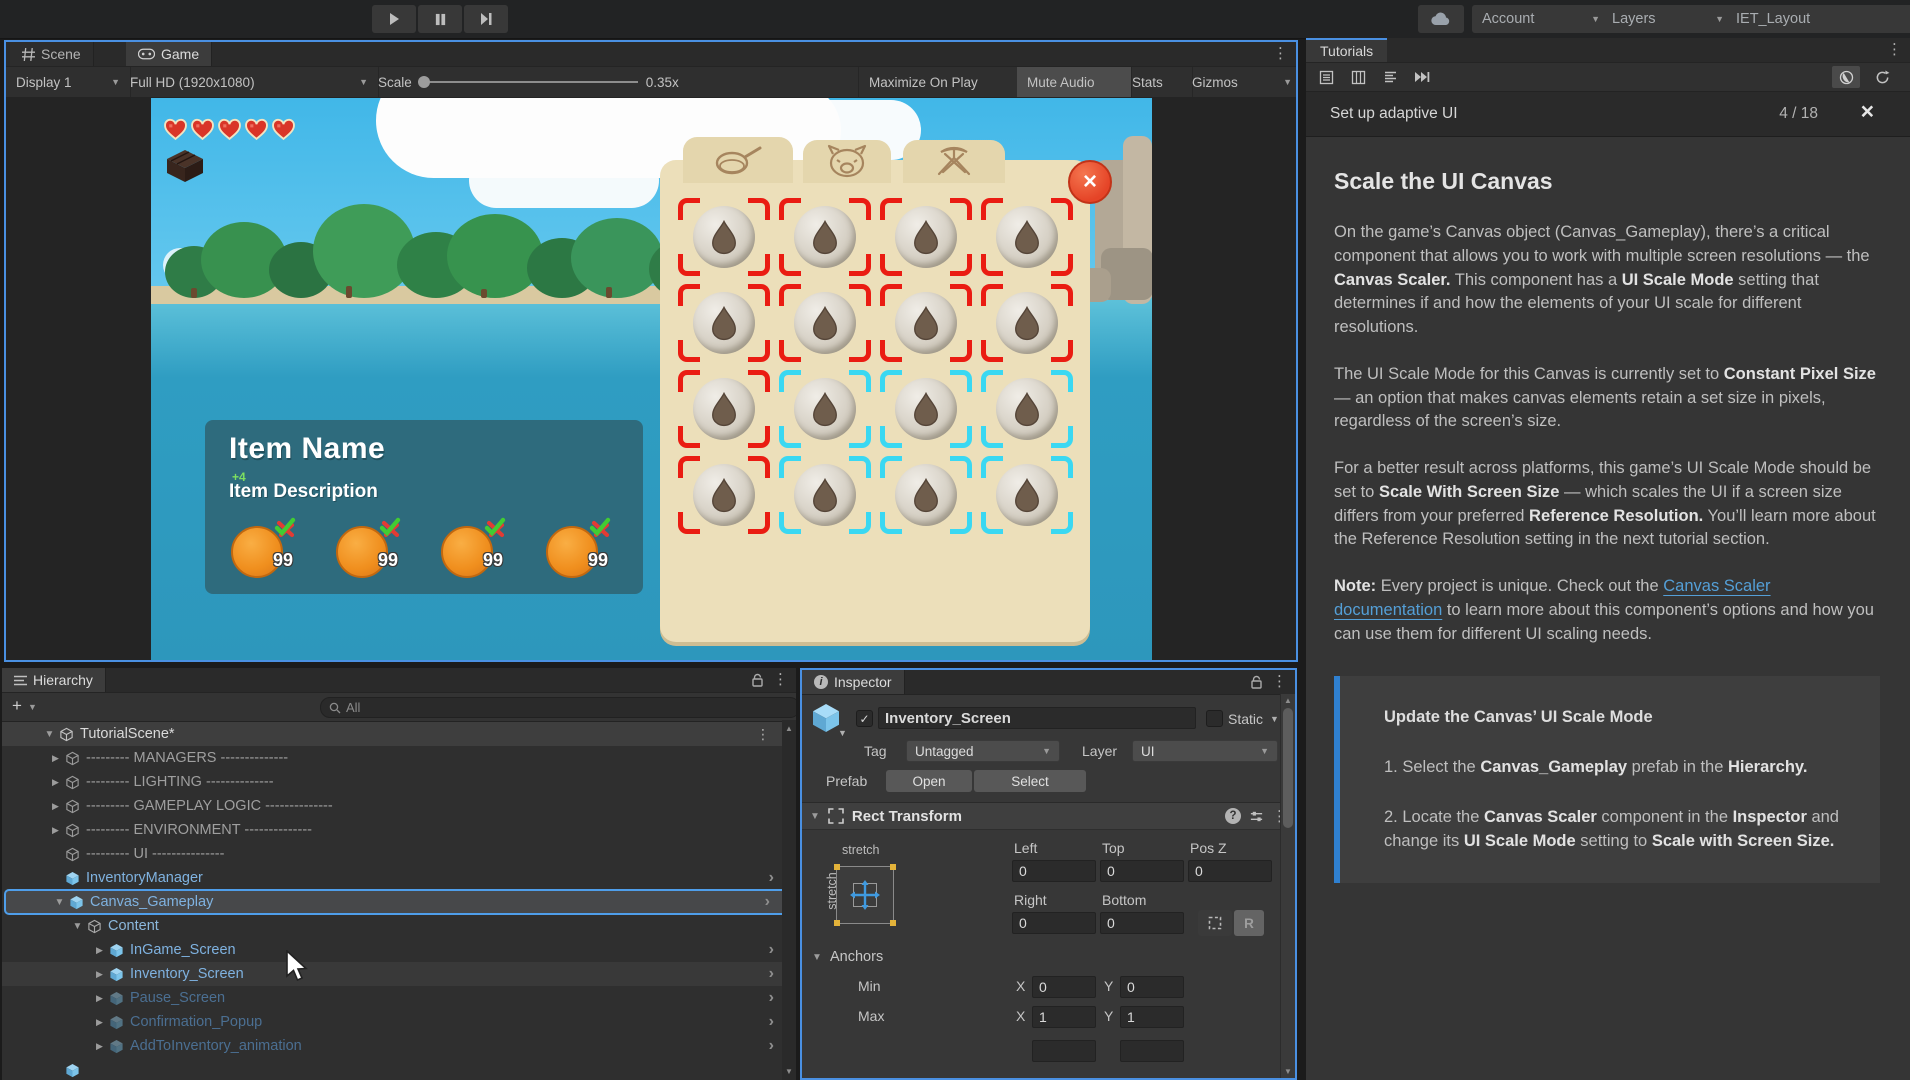  What do you see at coordinates (1818, 19) in the screenshot?
I see `layout-dropdown: IET_Layout▼` at bounding box center [1818, 19].